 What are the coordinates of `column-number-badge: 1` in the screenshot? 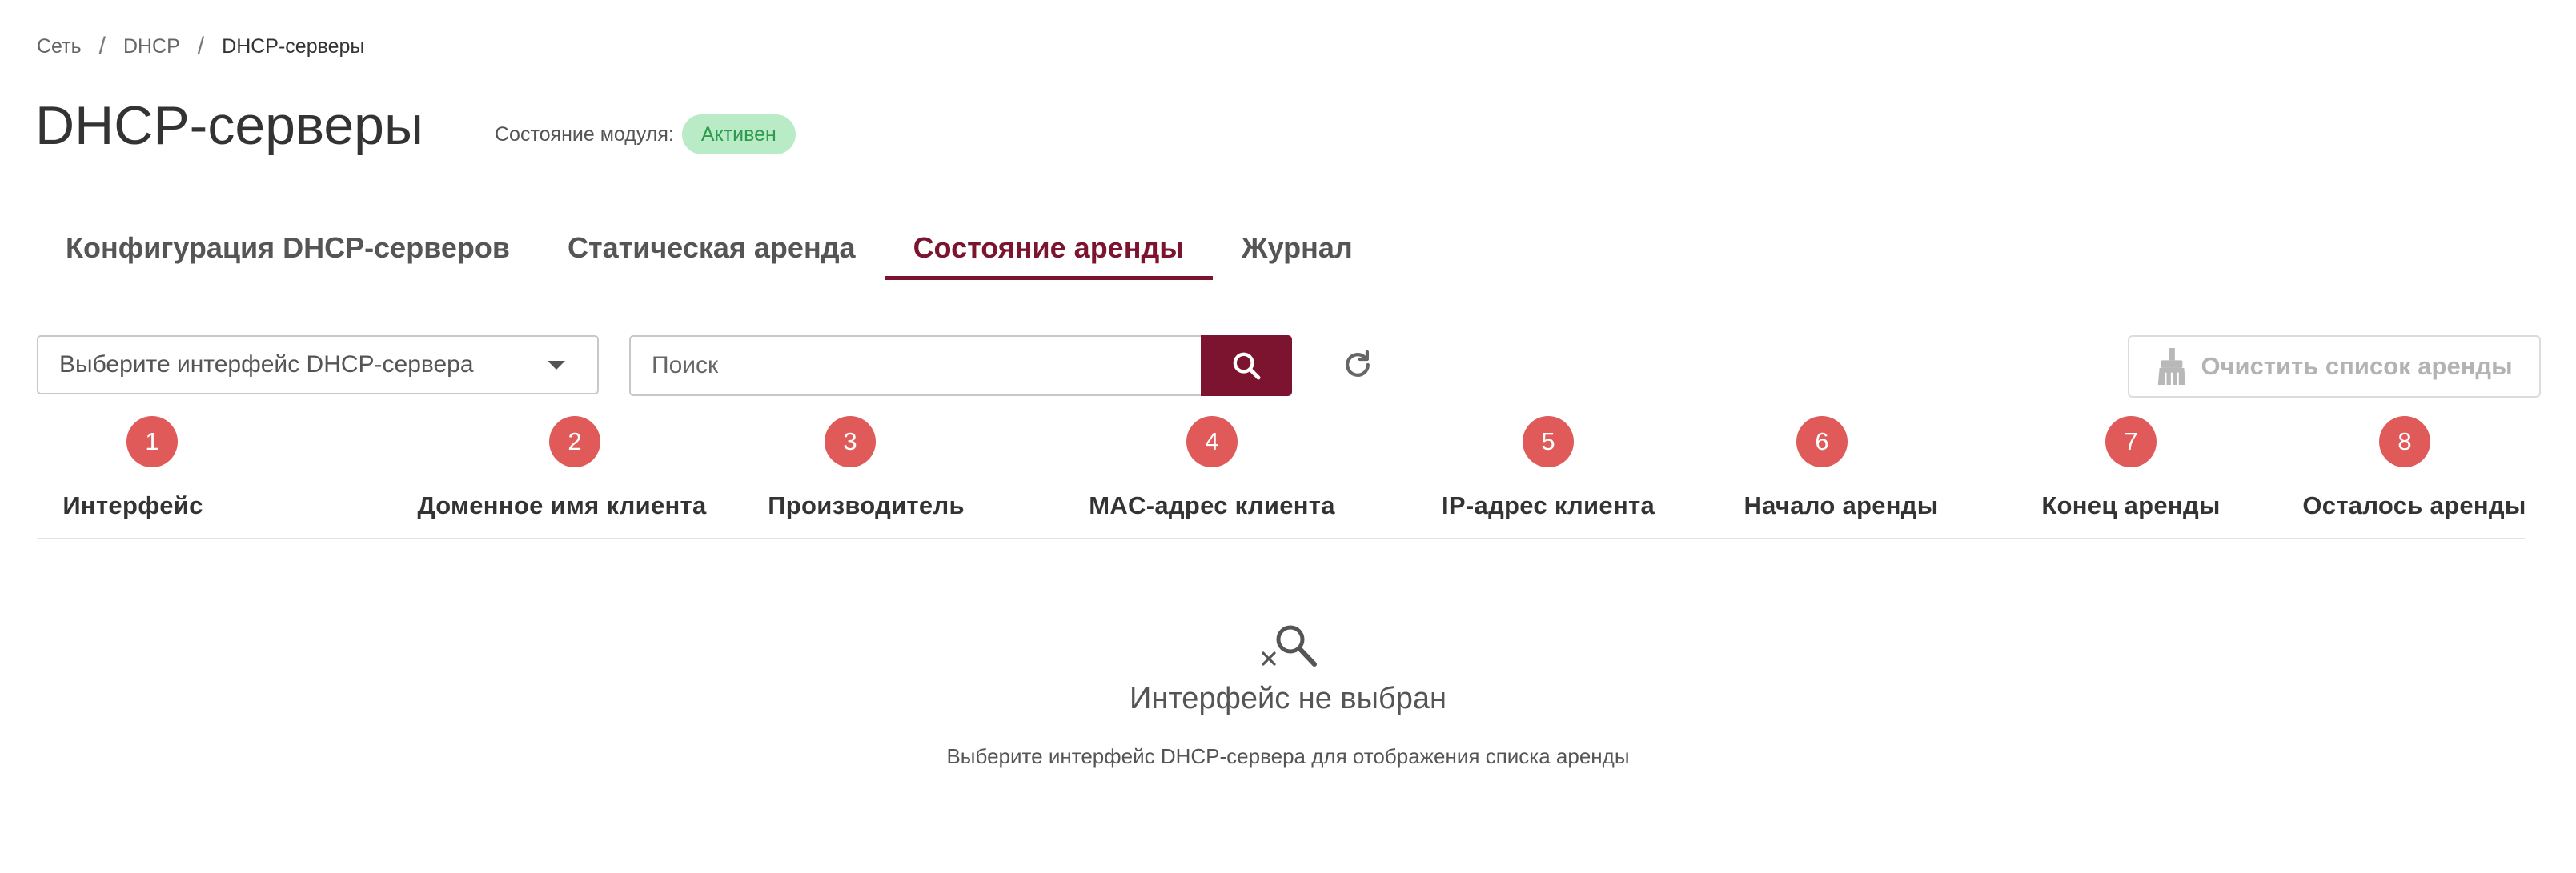 It's located at (152, 441).